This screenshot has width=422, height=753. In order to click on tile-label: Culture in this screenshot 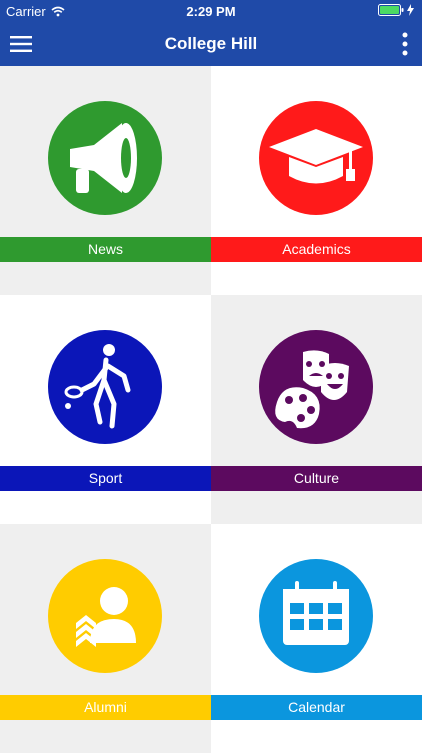, I will do `click(316, 478)`.